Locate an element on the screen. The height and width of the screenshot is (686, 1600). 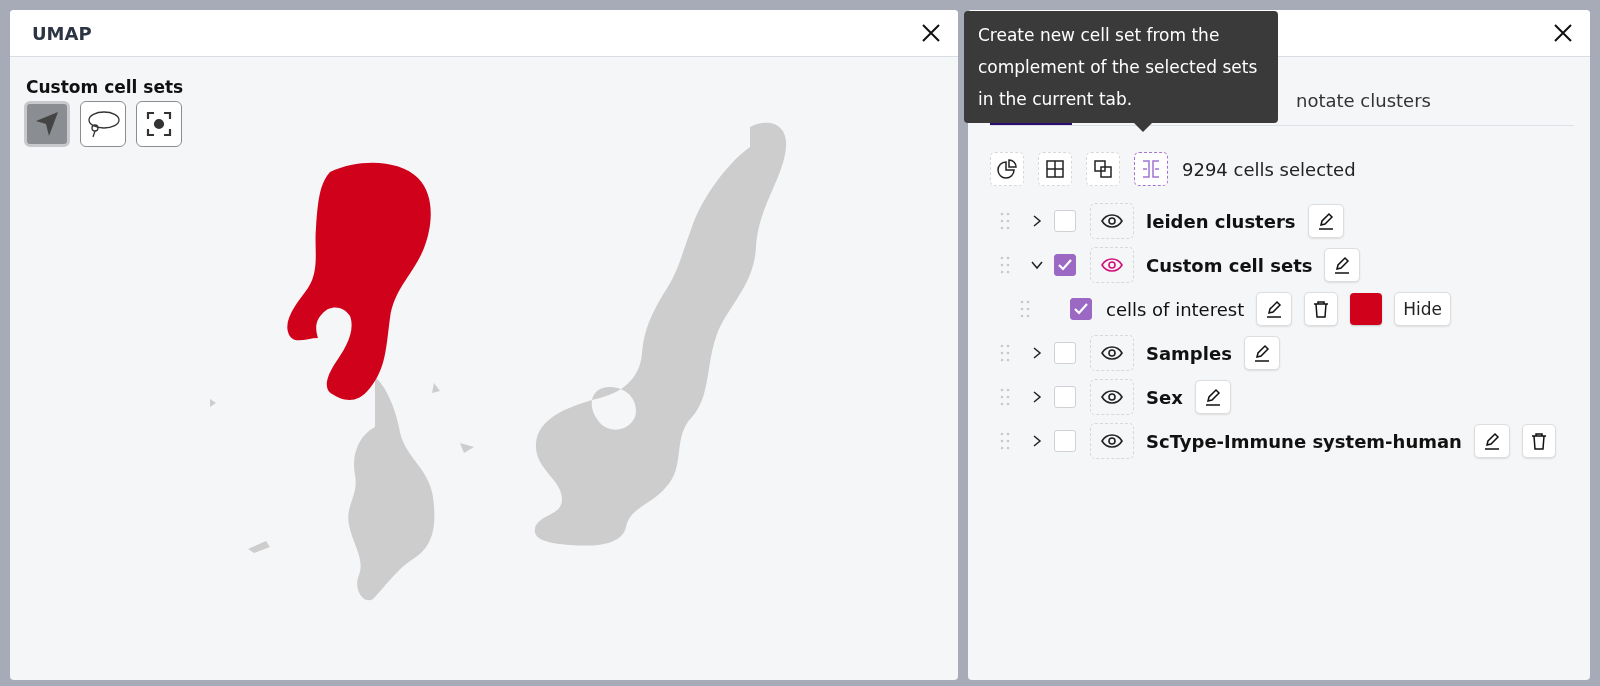
tooltip: Create new cell set from the complement of the selected sets in the current tab. is located at coordinates (1121, 67).